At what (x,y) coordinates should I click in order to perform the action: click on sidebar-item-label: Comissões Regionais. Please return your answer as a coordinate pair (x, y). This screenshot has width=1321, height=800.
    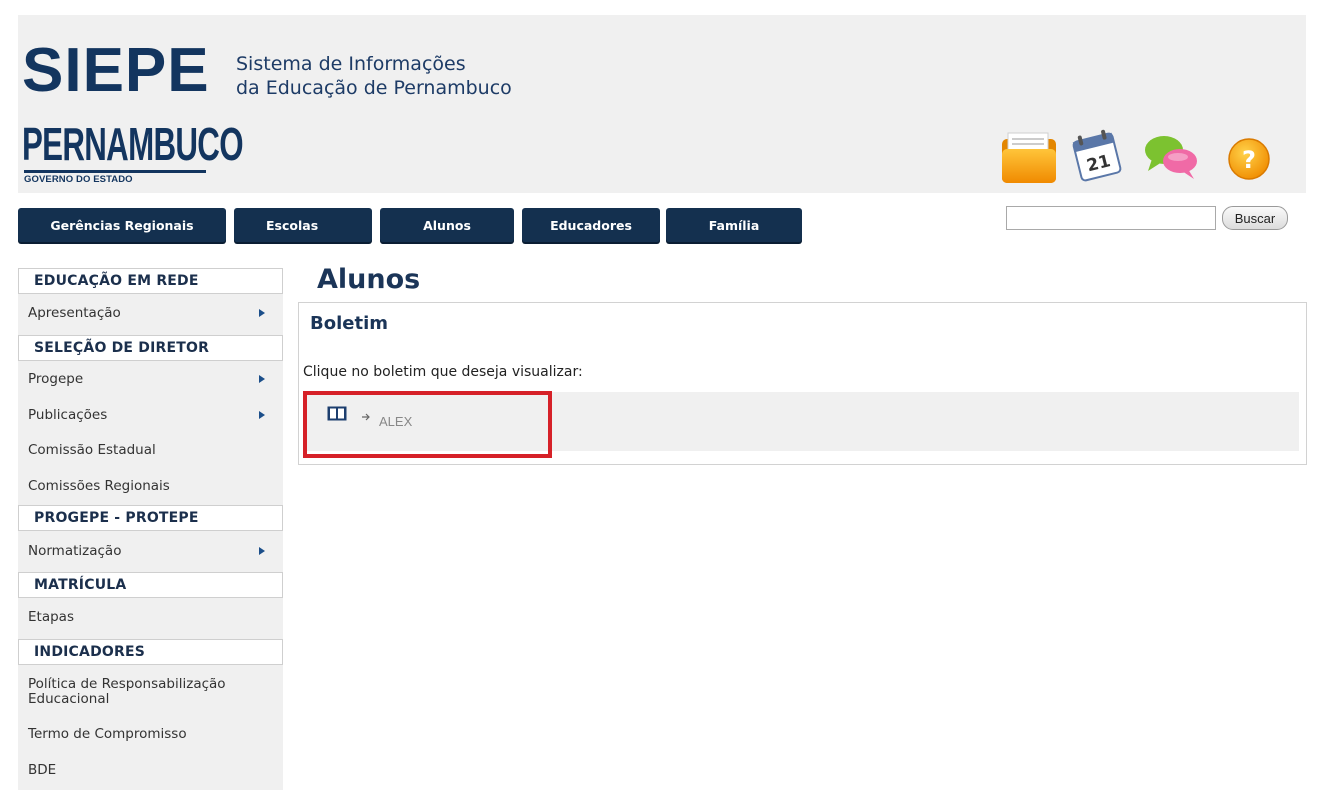
    Looking at the image, I should click on (99, 486).